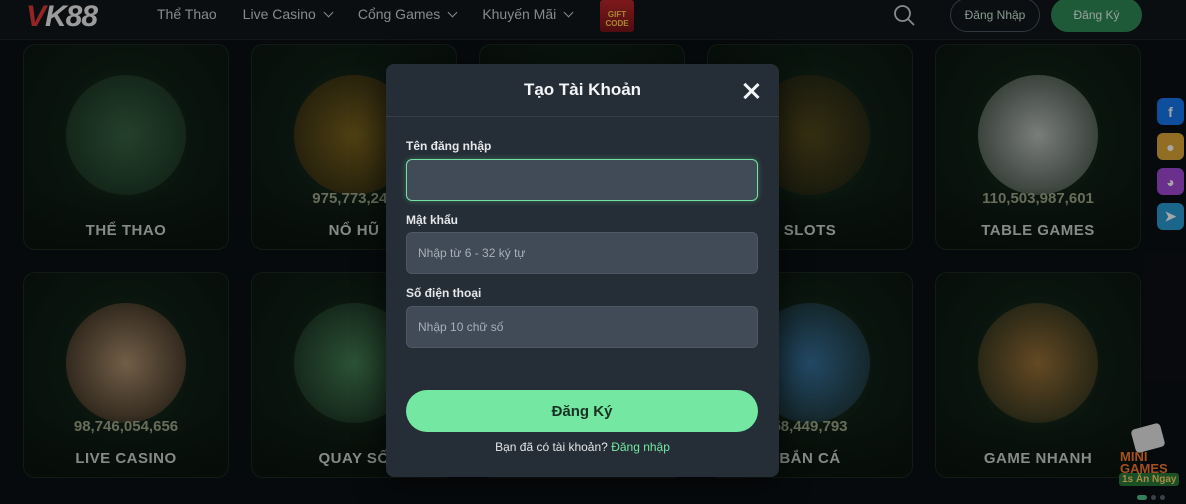 The height and width of the screenshot is (504, 1186). I want to click on phone-label: Số điện thoại, so click(444, 293).